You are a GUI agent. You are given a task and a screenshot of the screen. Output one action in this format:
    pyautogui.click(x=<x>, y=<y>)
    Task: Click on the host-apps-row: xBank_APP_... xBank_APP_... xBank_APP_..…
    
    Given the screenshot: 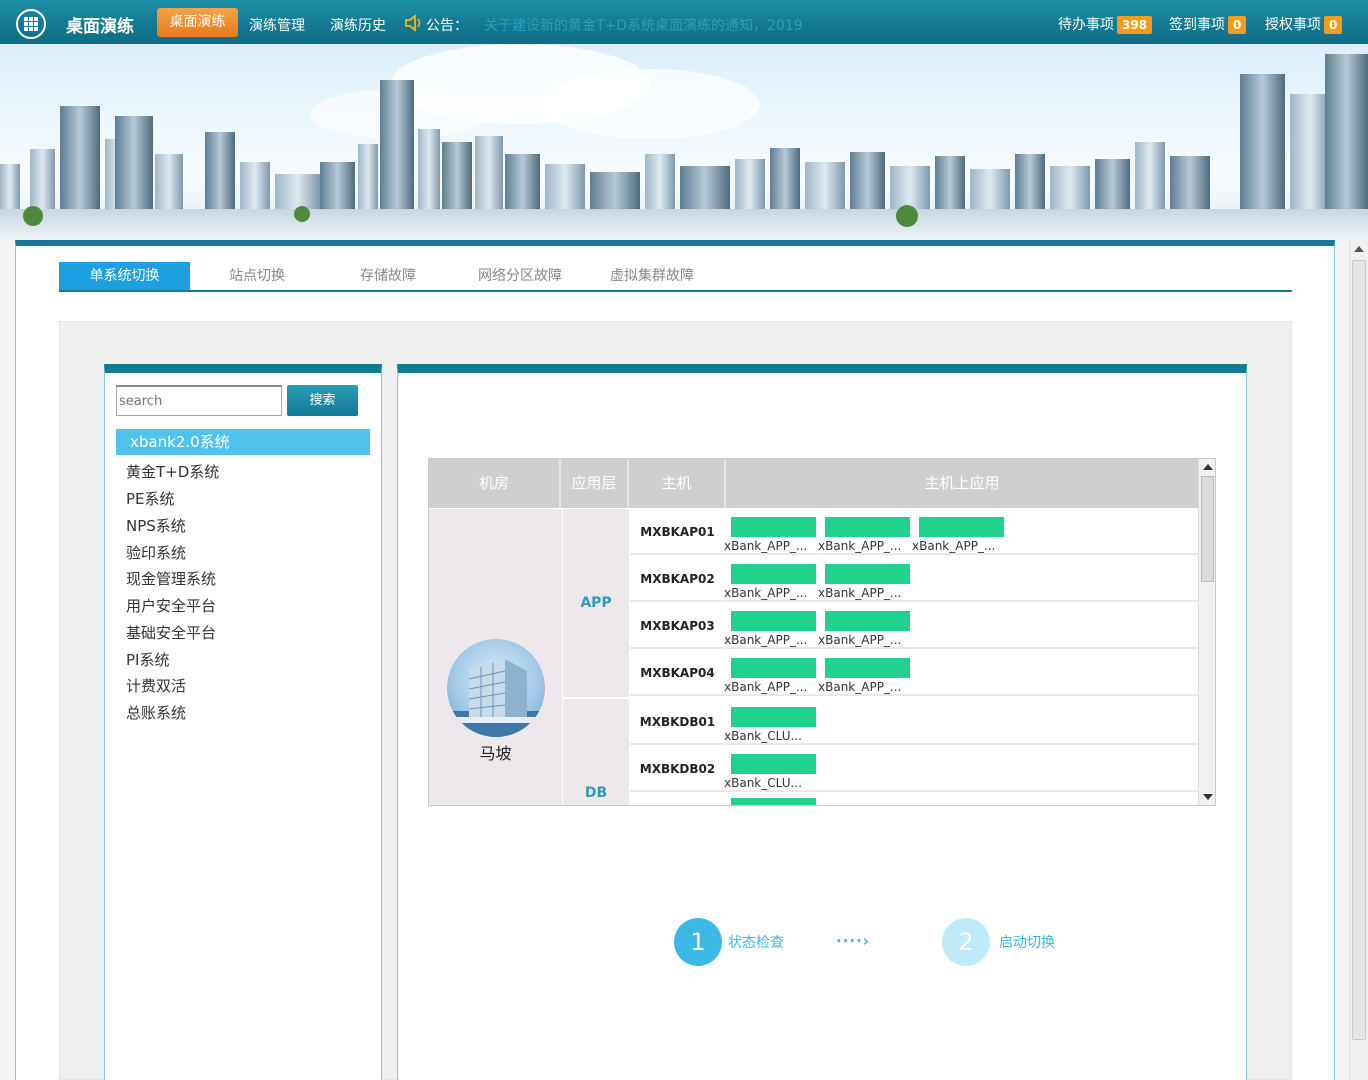 What is the action you would take?
    pyautogui.click(x=961, y=532)
    